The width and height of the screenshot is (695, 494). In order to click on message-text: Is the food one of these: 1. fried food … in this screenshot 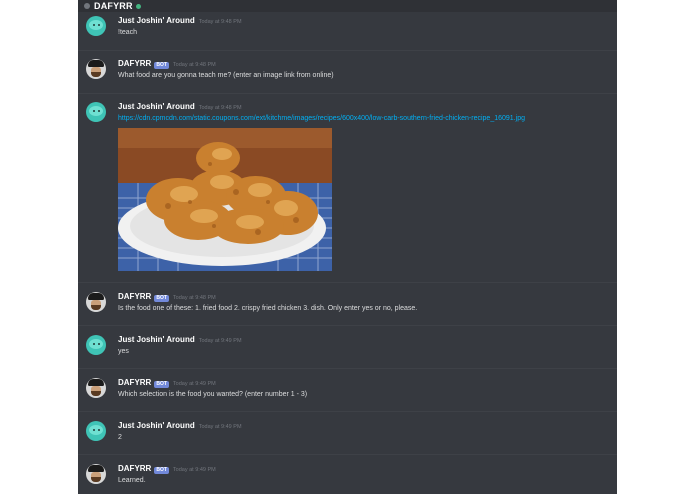, I will do `click(268, 308)`.